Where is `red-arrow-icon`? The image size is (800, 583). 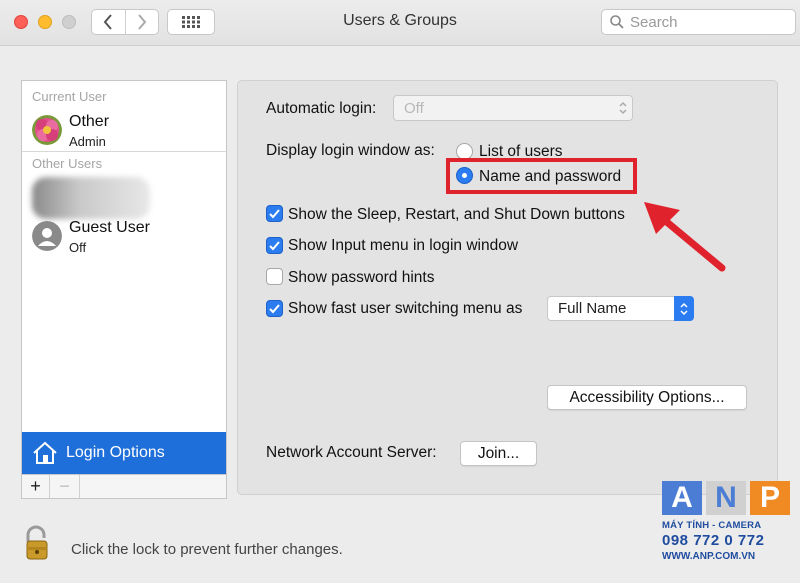 red-arrow-icon is located at coordinates (685, 237).